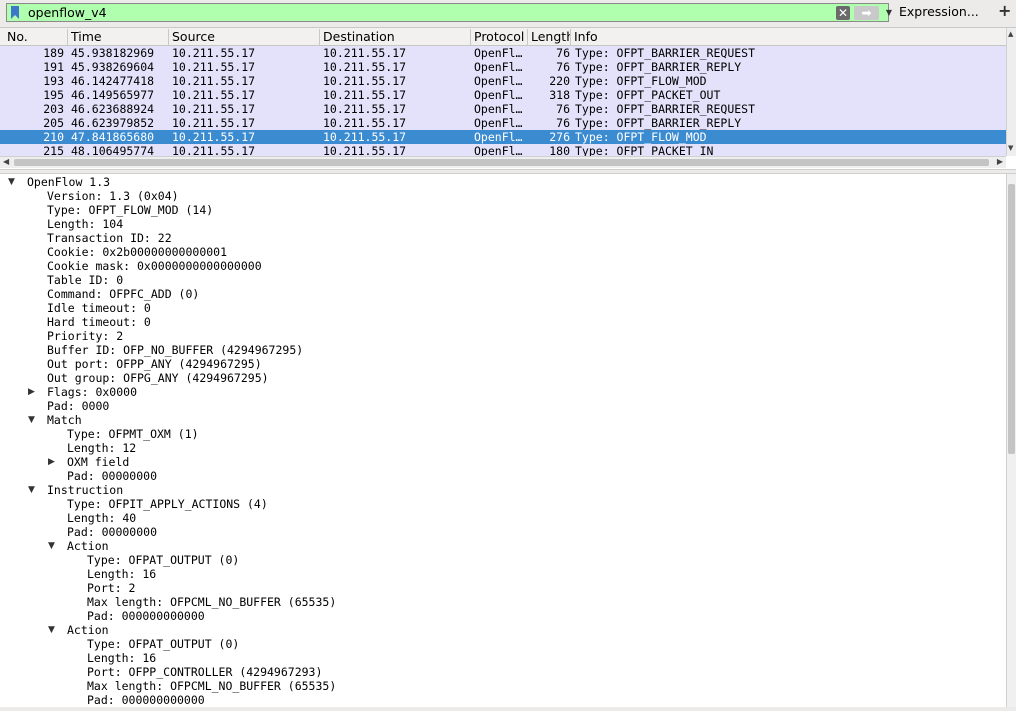 The height and width of the screenshot is (711, 1016). What do you see at coordinates (866, 13) in the screenshot?
I see `apply-arrow-icon: ➡` at bounding box center [866, 13].